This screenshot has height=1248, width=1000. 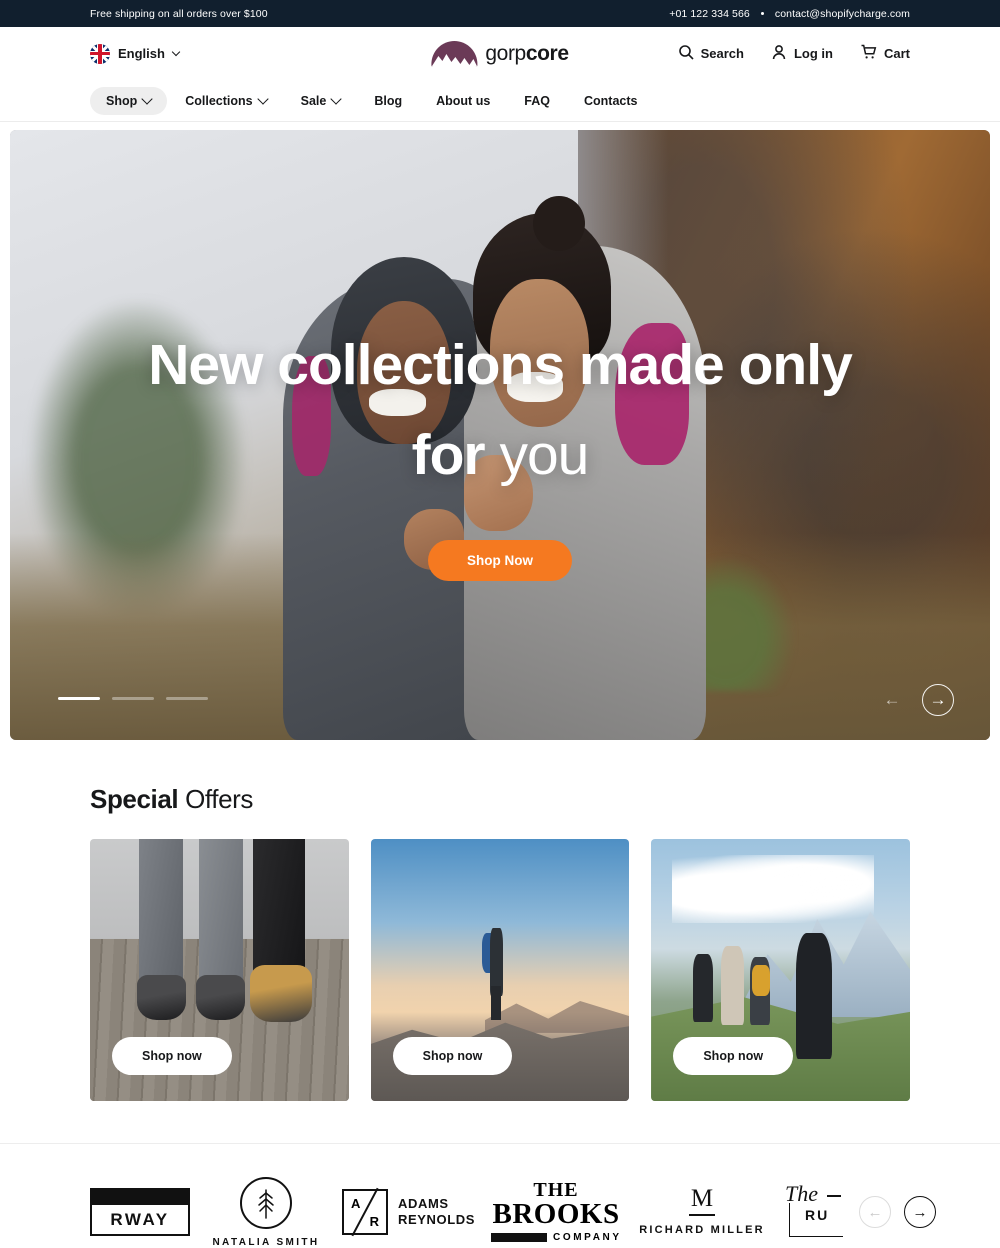 What do you see at coordinates (875, 1212) in the screenshot?
I see `brand-prev-arrow-icon: ←` at bounding box center [875, 1212].